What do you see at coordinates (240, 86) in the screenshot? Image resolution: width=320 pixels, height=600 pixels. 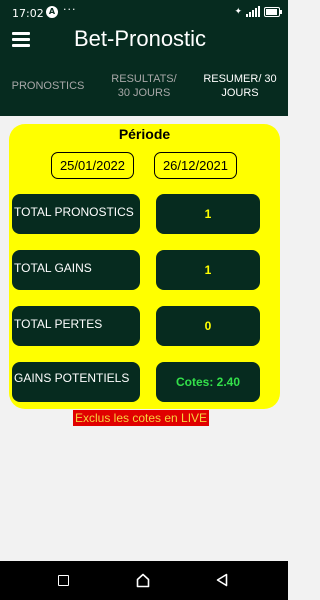 I see `tab-resumer: RESUMER/ 30 JOURS` at bounding box center [240, 86].